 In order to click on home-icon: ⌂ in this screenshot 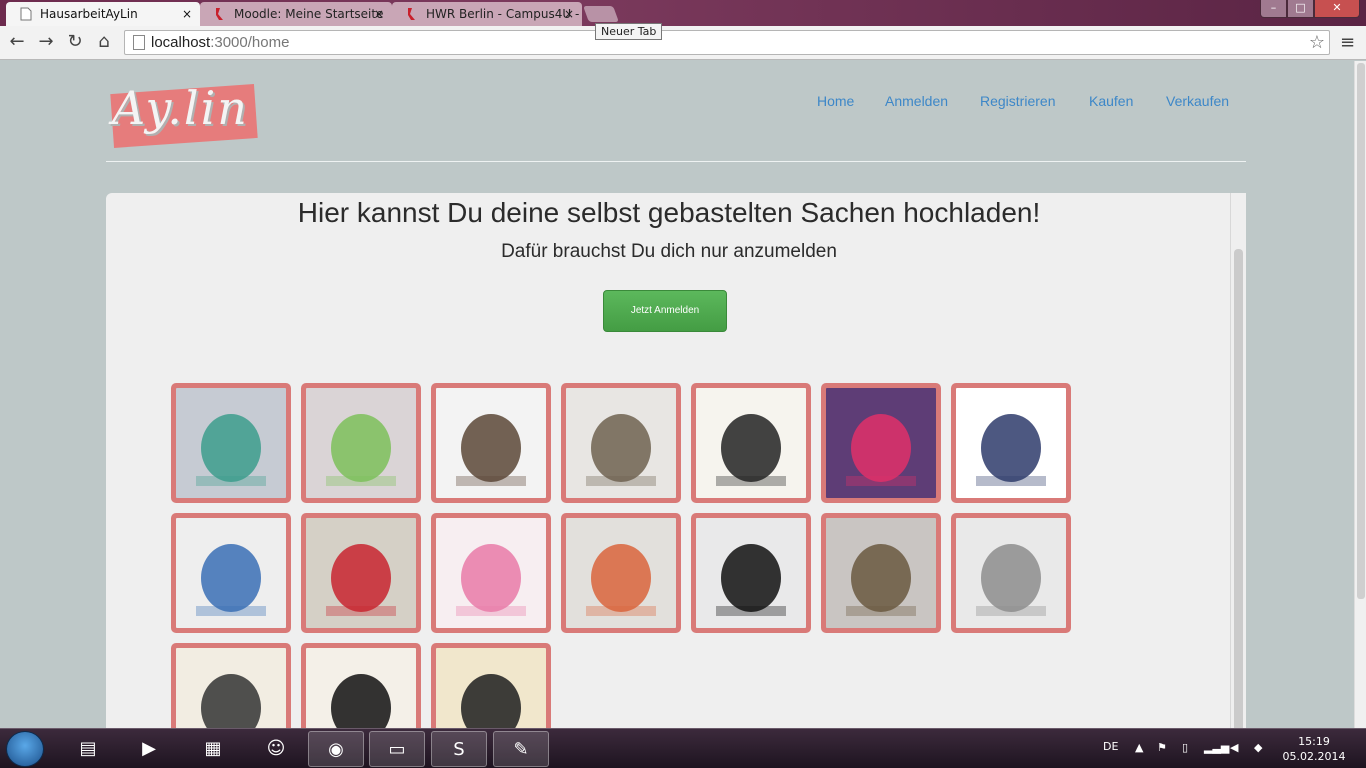, I will do `click(104, 42)`.